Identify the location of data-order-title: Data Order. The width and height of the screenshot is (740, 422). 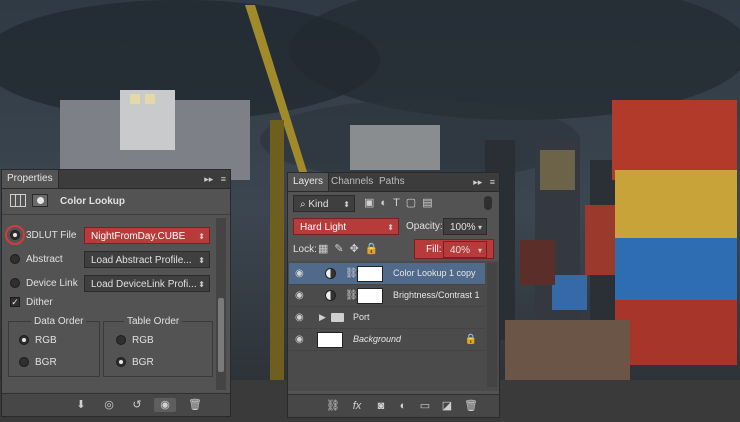
(59, 321).